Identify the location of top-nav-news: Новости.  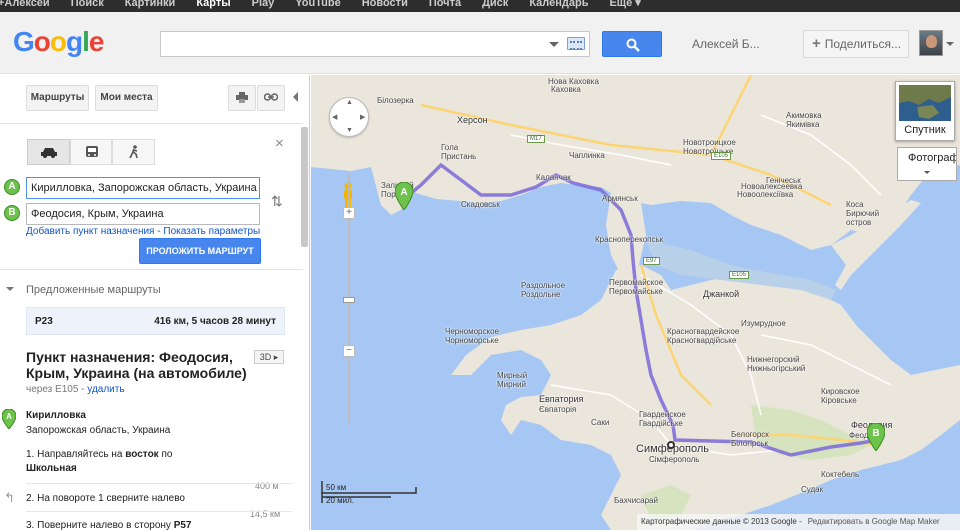
(385, 4).